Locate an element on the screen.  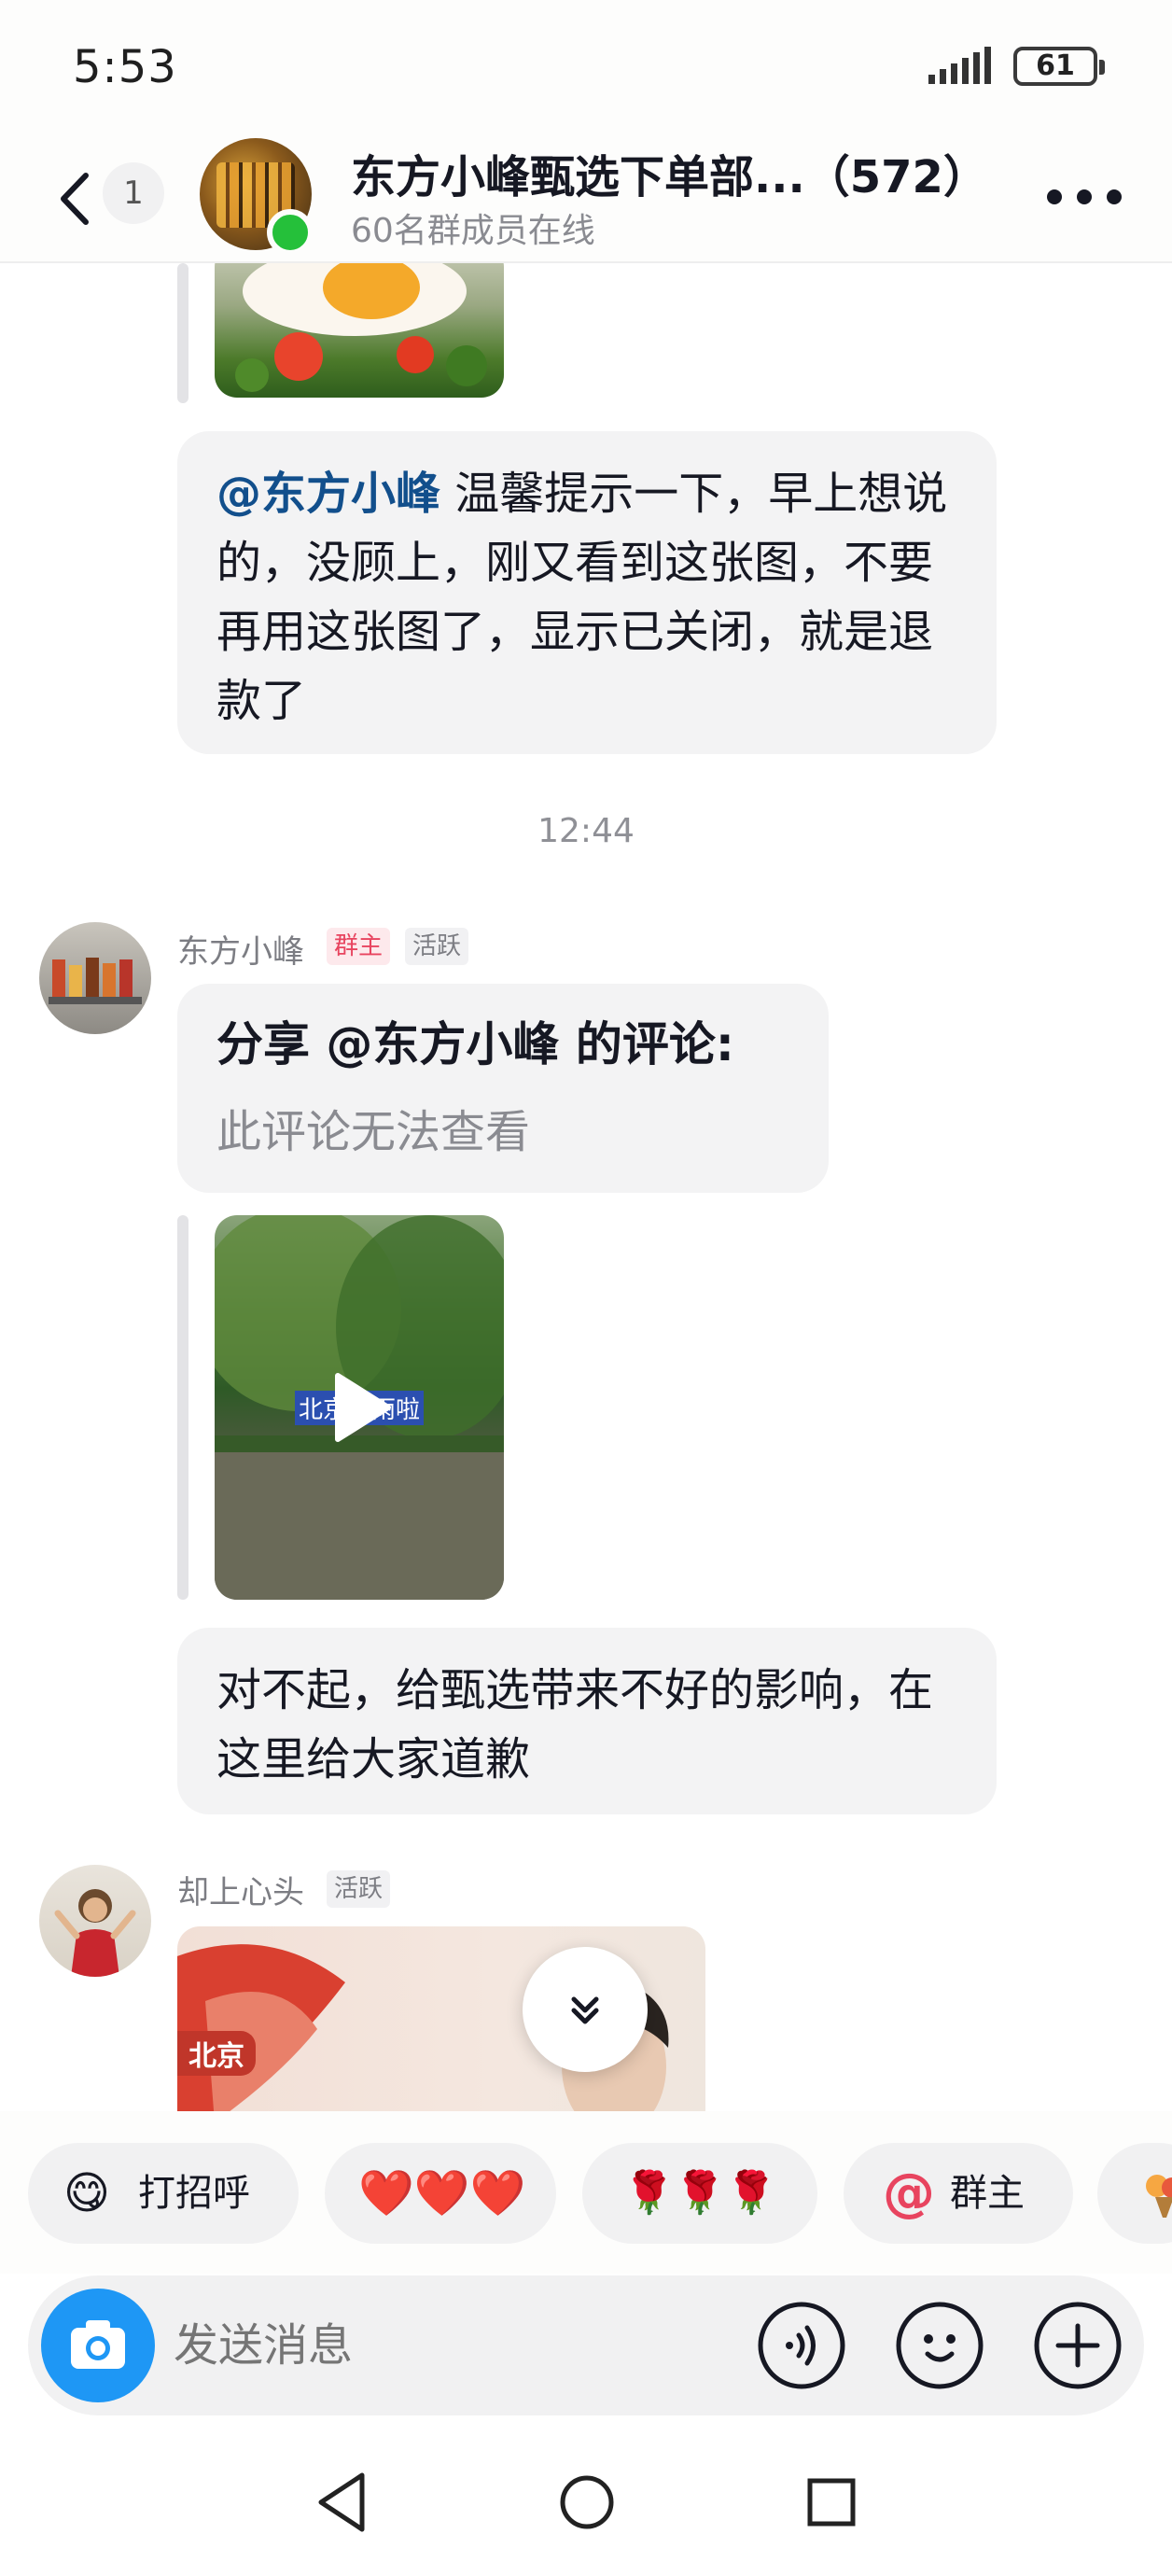
chat-header: 1 东方小峰甄选下单部...（572） 60名群成员在线 is located at coordinates (586, 197).